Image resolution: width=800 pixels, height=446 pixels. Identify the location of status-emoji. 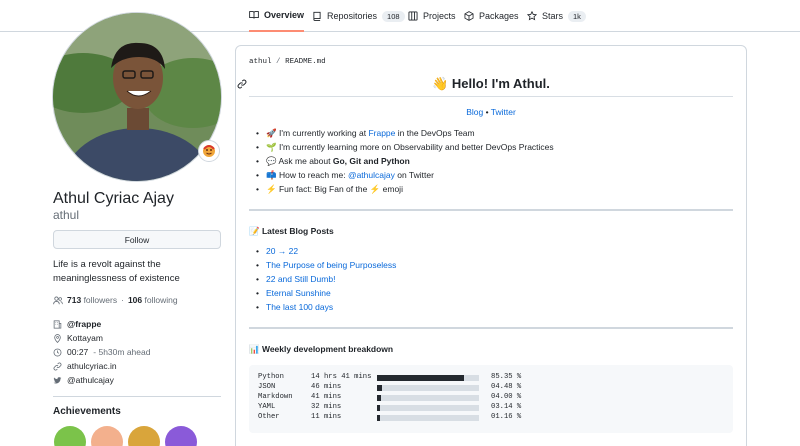
(209, 151).